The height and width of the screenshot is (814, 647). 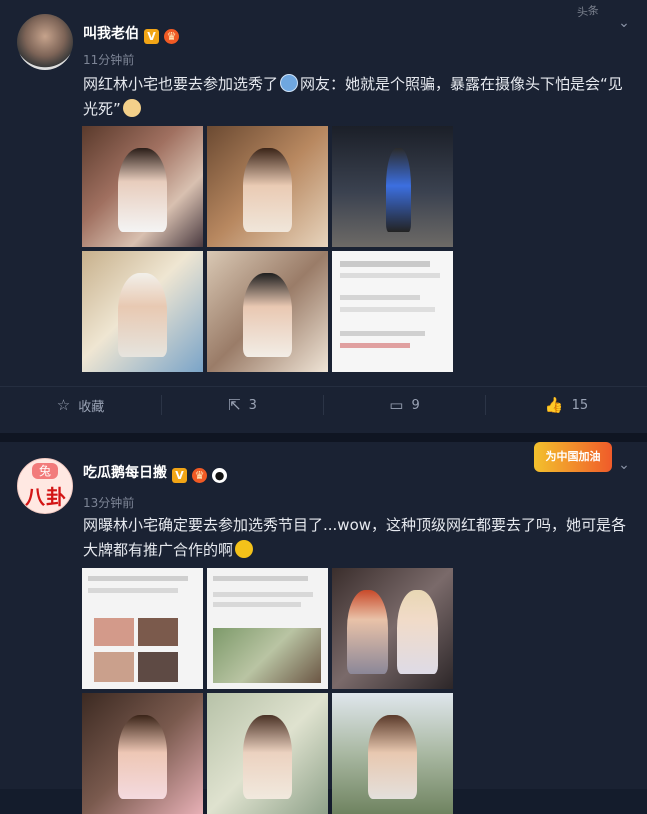 I want to click on favorite-button: ☆ 收藏, so click(x=80, y=405).